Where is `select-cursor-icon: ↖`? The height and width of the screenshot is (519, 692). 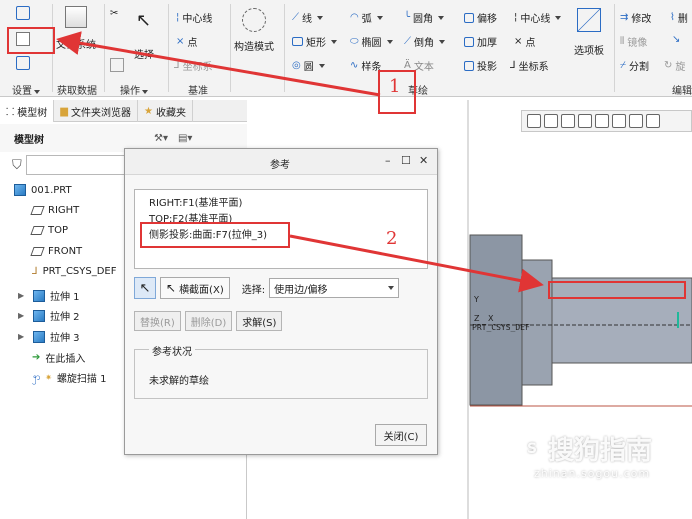 select-cursor-icon: ↖ is located at coordinates (143, 20).